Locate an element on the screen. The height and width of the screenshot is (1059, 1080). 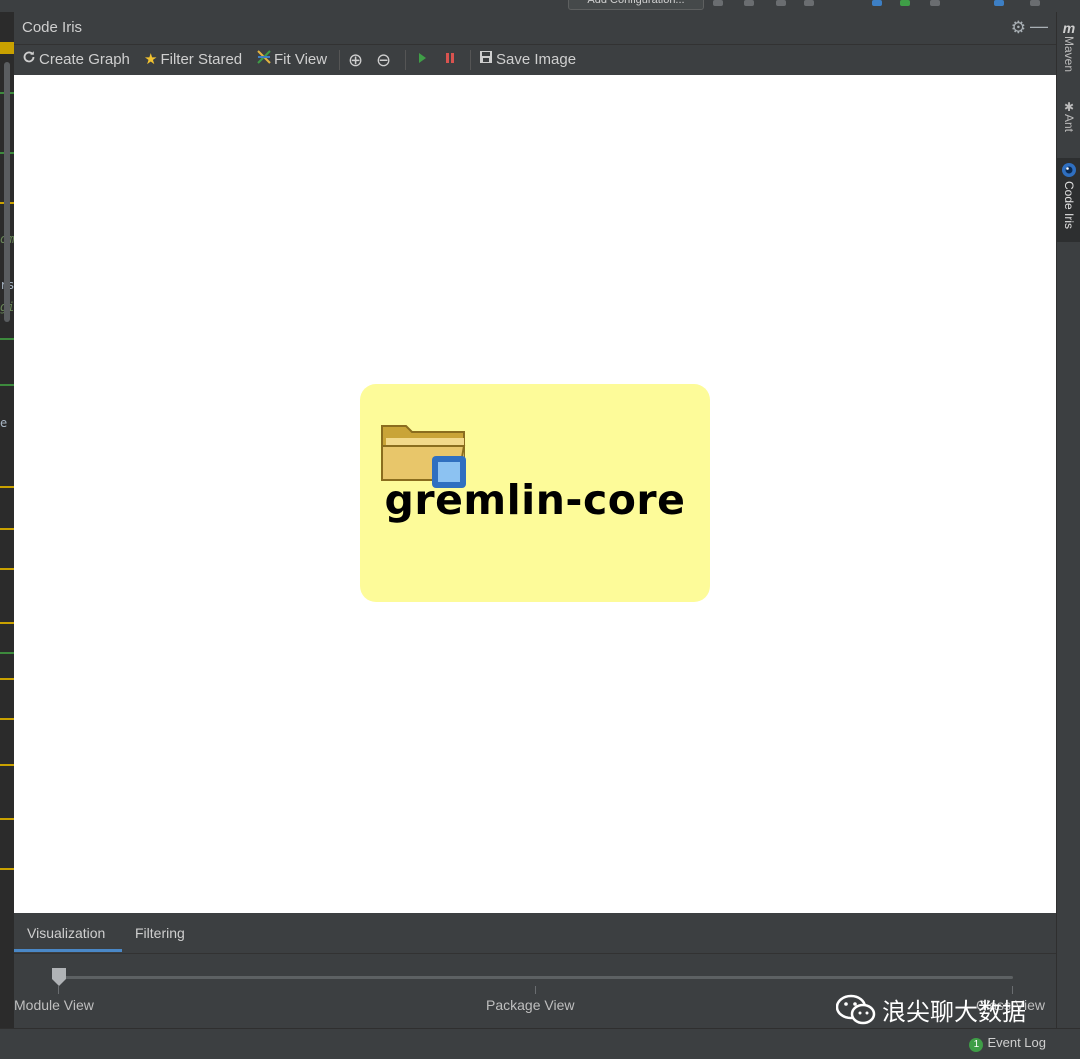
watermark-text: 浪尖聊大数据 is located at coordinates (954, 1012).